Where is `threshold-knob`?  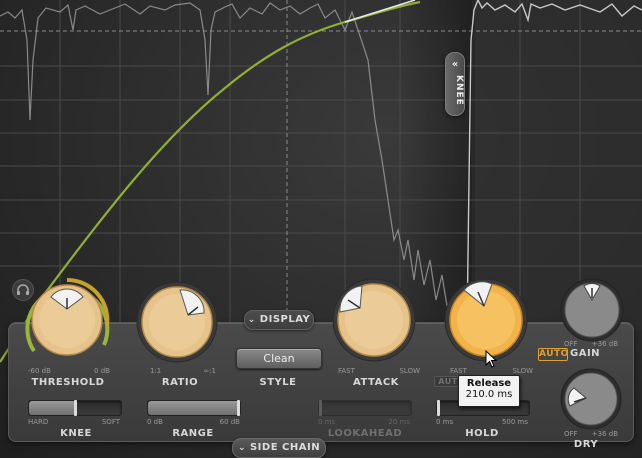
threshold-knob is located at coordinates (67, 320).